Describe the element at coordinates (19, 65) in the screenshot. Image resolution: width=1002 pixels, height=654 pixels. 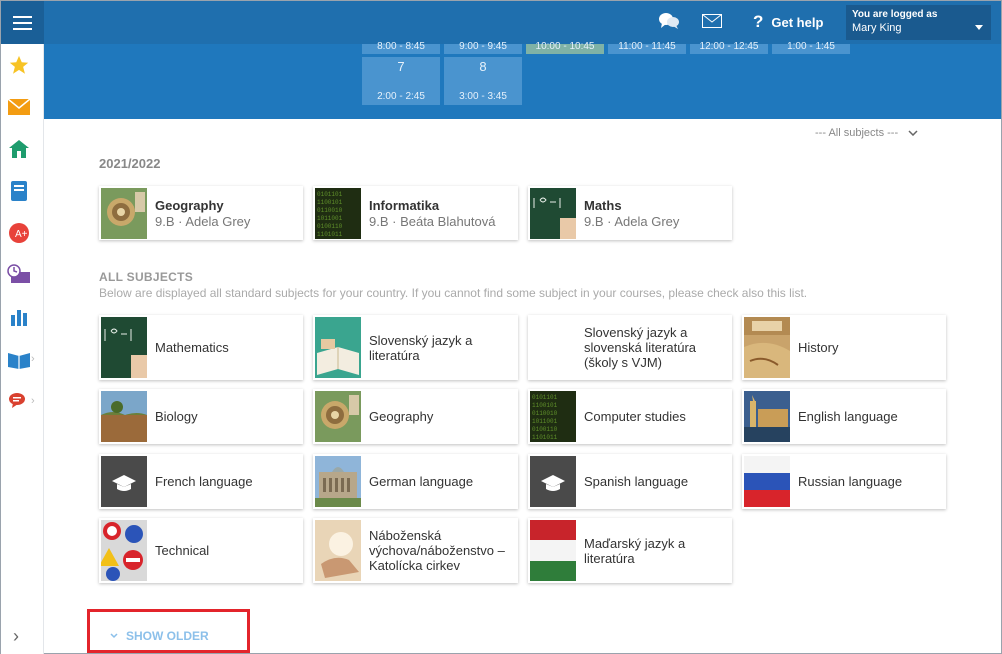
I see `star-icon` at that location.